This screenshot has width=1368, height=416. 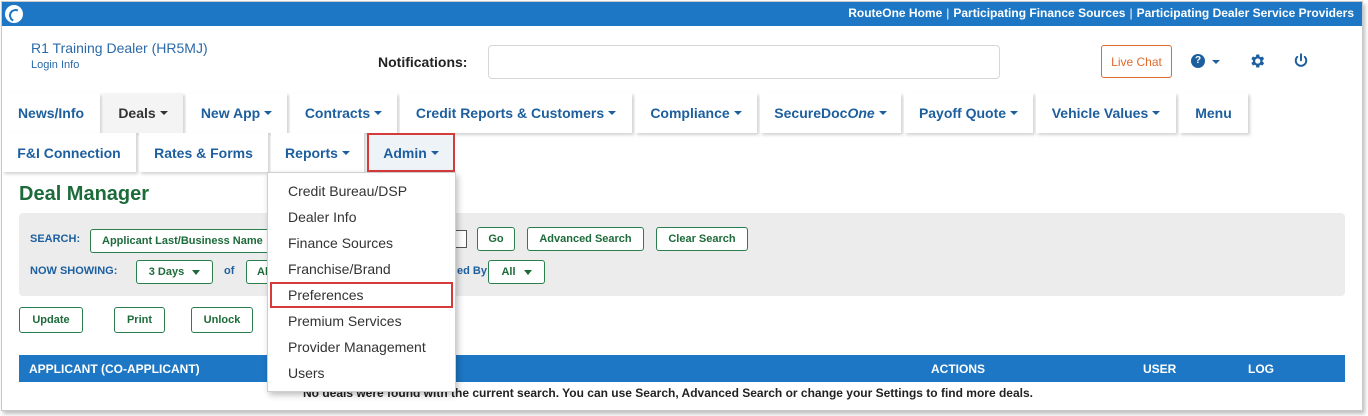 I want to click on menu-item-franchise-brand: Franchise/Brand, so click(x=361, y=269).